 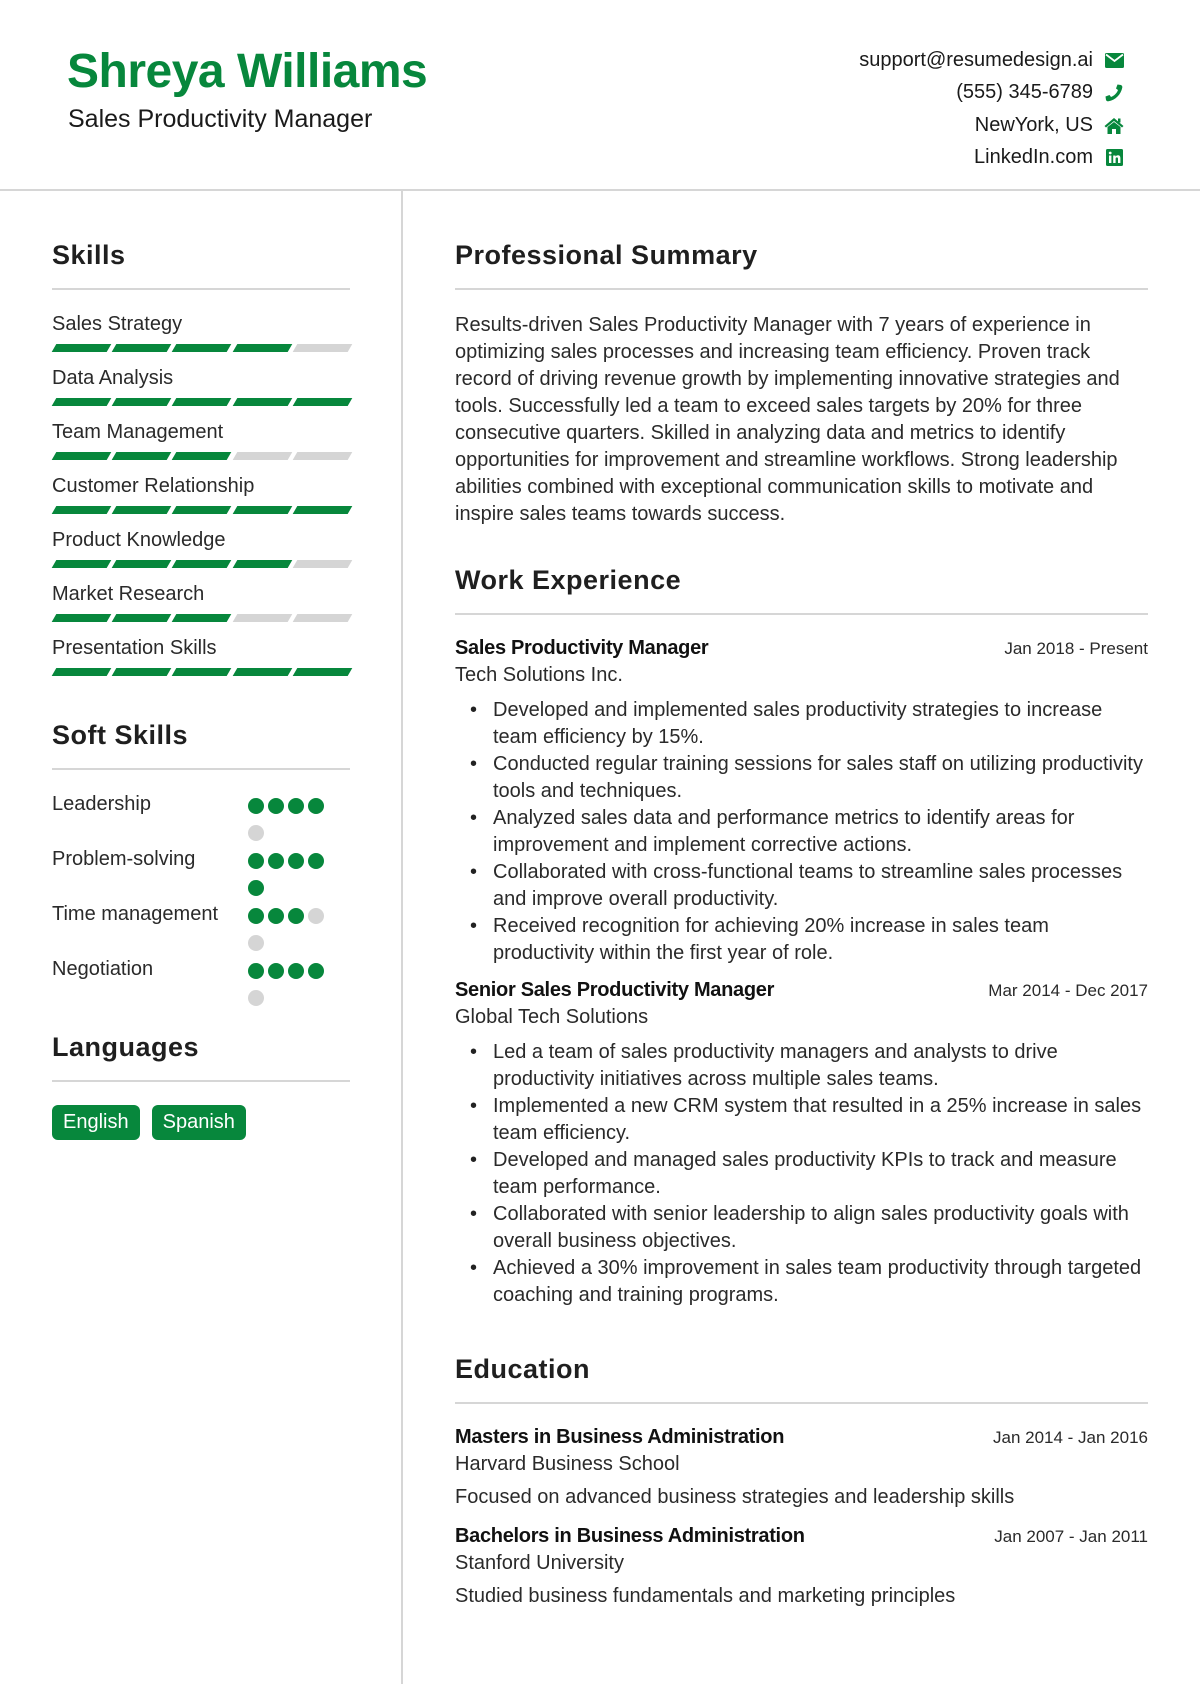 What do you see at coordinates (202, 494) in the screenshot?
I see `skill-item: Customer Relationship` at bounding box center [202, 494].